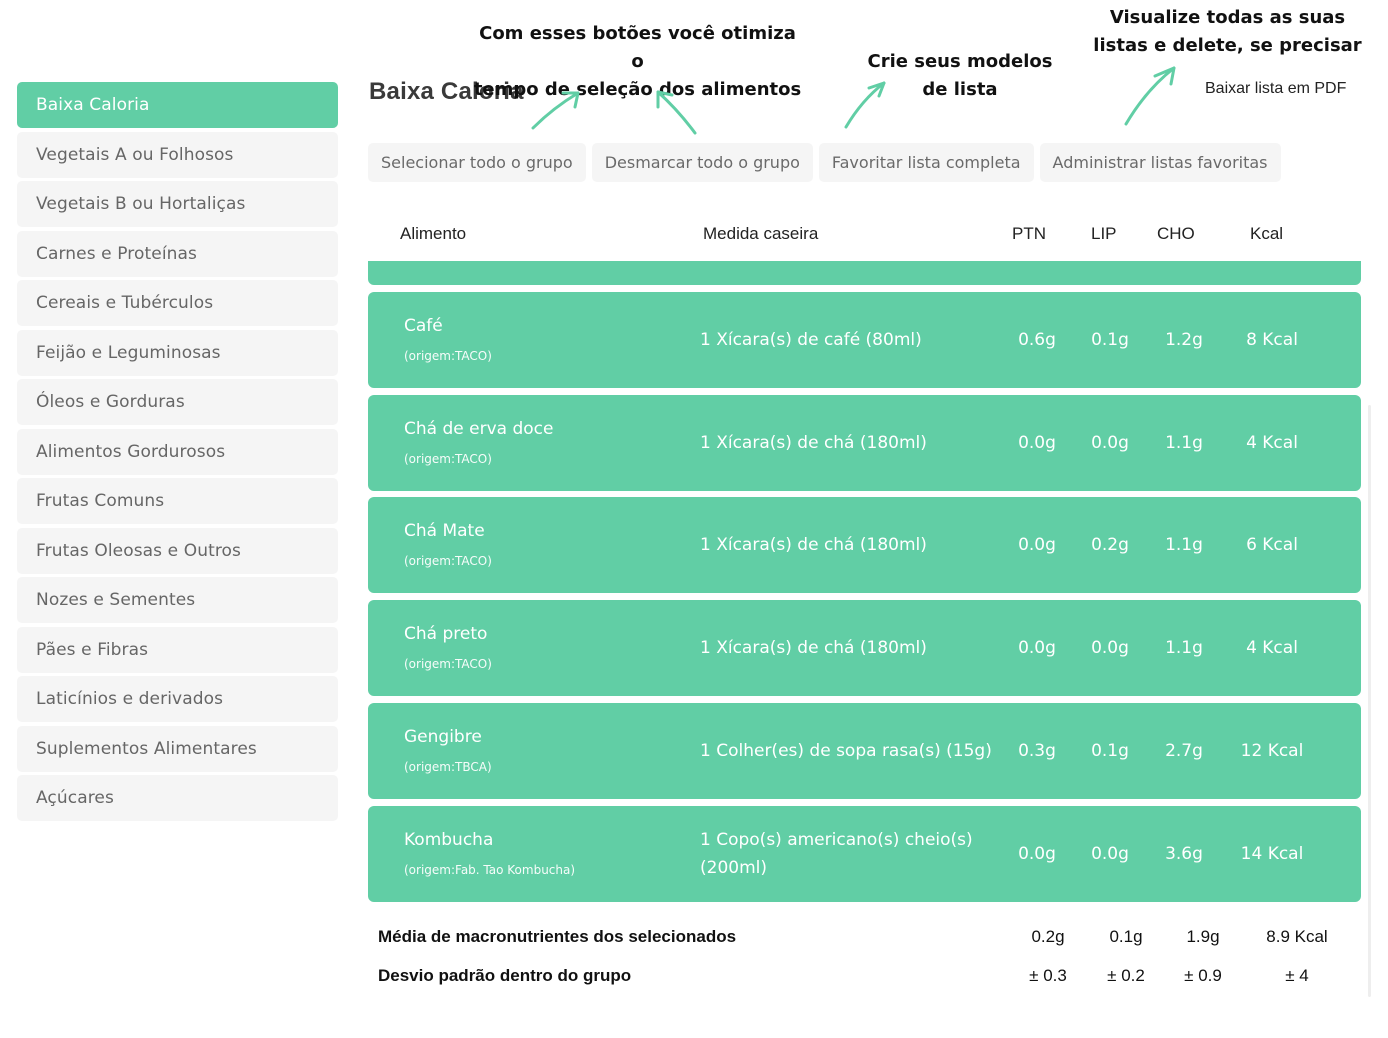 The height and width of the screenshot is (1038, 1388). Describe the element at coordinates (130, 699) in the screenshot. I see `sidebar-item-label: Laticínios e derivados` at that location.